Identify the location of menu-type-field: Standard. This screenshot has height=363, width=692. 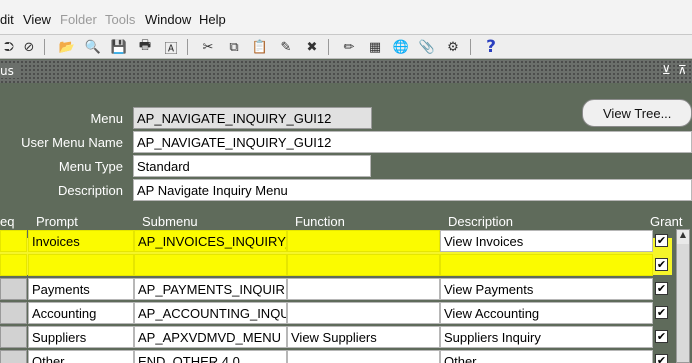
(252, 166).